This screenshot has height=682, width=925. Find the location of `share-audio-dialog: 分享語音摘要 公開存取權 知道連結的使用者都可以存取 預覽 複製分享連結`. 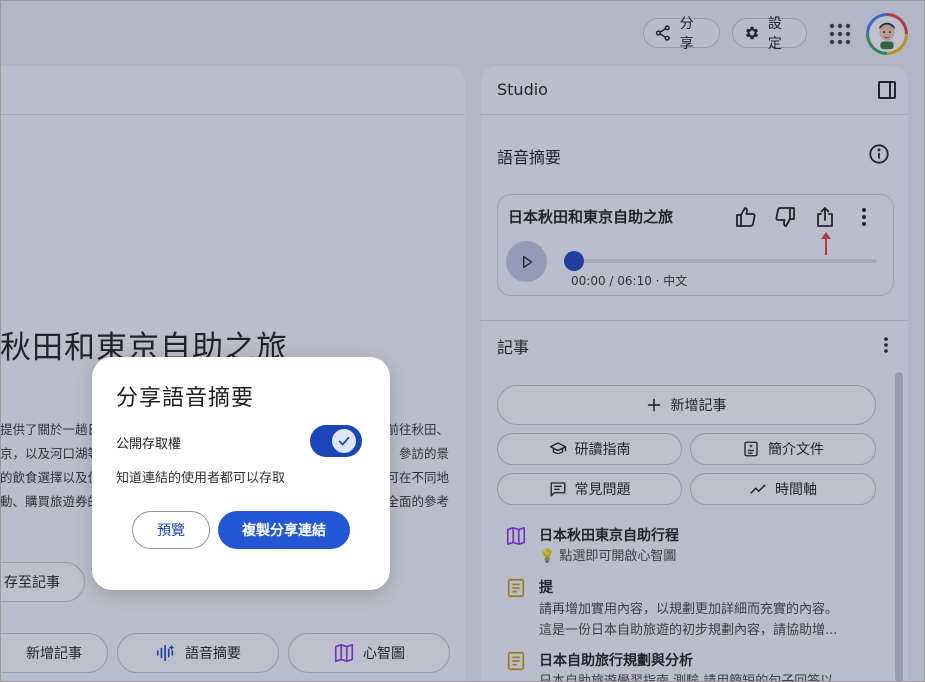

share-audio-dialog: 分享語音摘要 公開存取權 知道連結的使用者都可以存取 預覽 複製分享連結 is located at coordinates (241, 473).